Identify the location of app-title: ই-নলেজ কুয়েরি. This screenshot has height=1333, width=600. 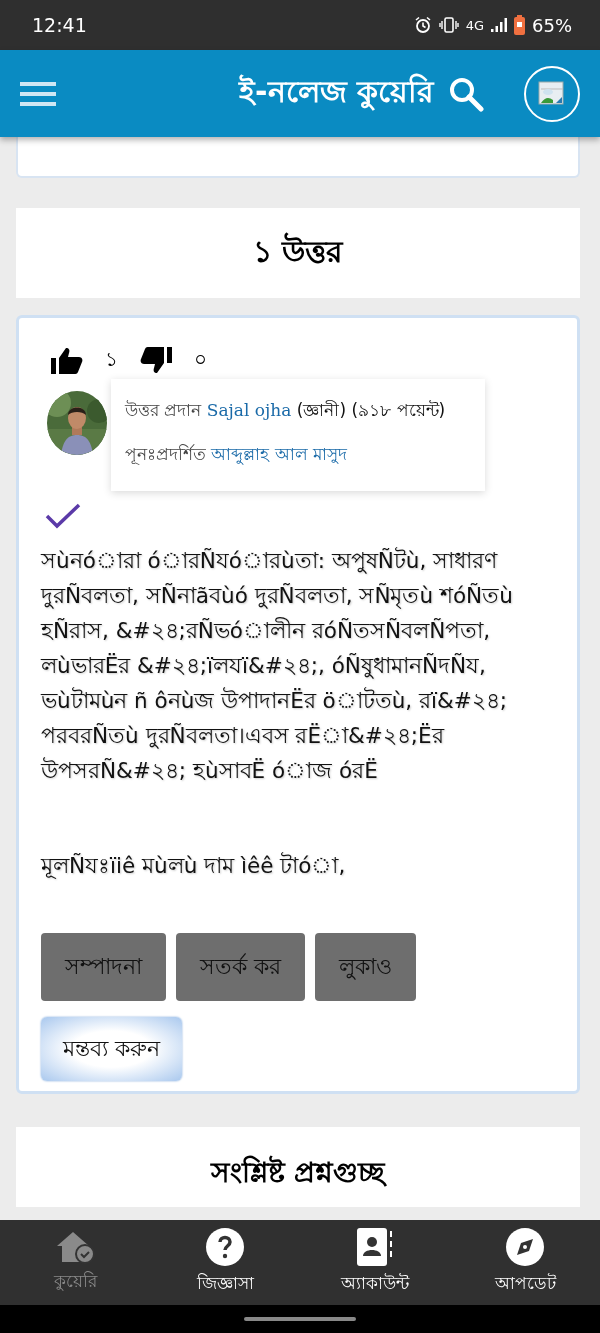
(336, 92).